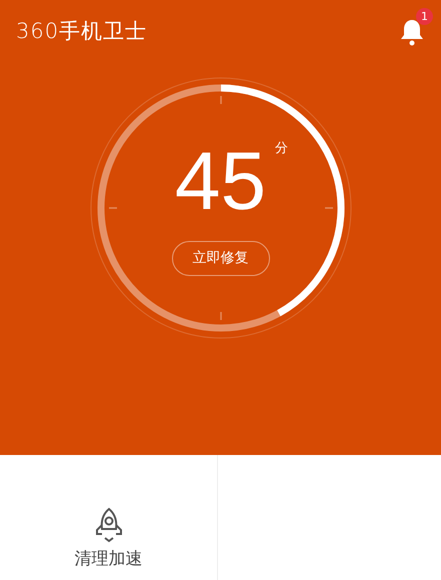 The width and height of the screenshot is (441, 580). Describe the element at coordinates (109, 524) in the screenshot. I see `rocket-icon` at that location.